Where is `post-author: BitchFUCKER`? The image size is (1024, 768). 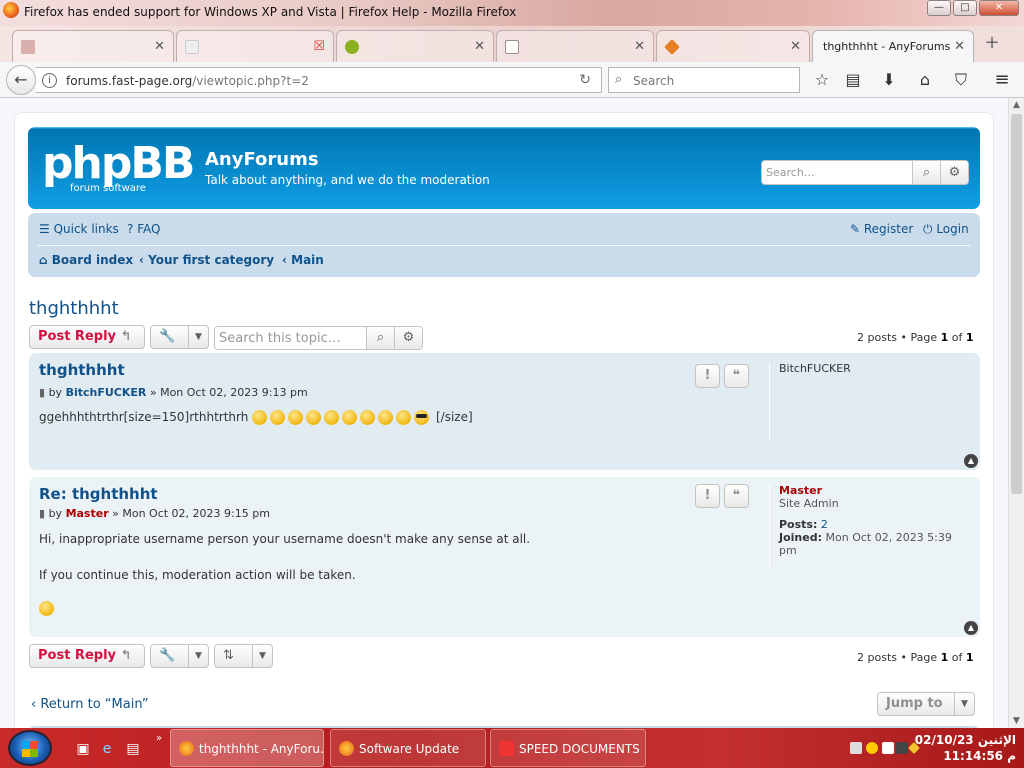 post-author: BitchFUCKER is located at coordinates (106, 392).